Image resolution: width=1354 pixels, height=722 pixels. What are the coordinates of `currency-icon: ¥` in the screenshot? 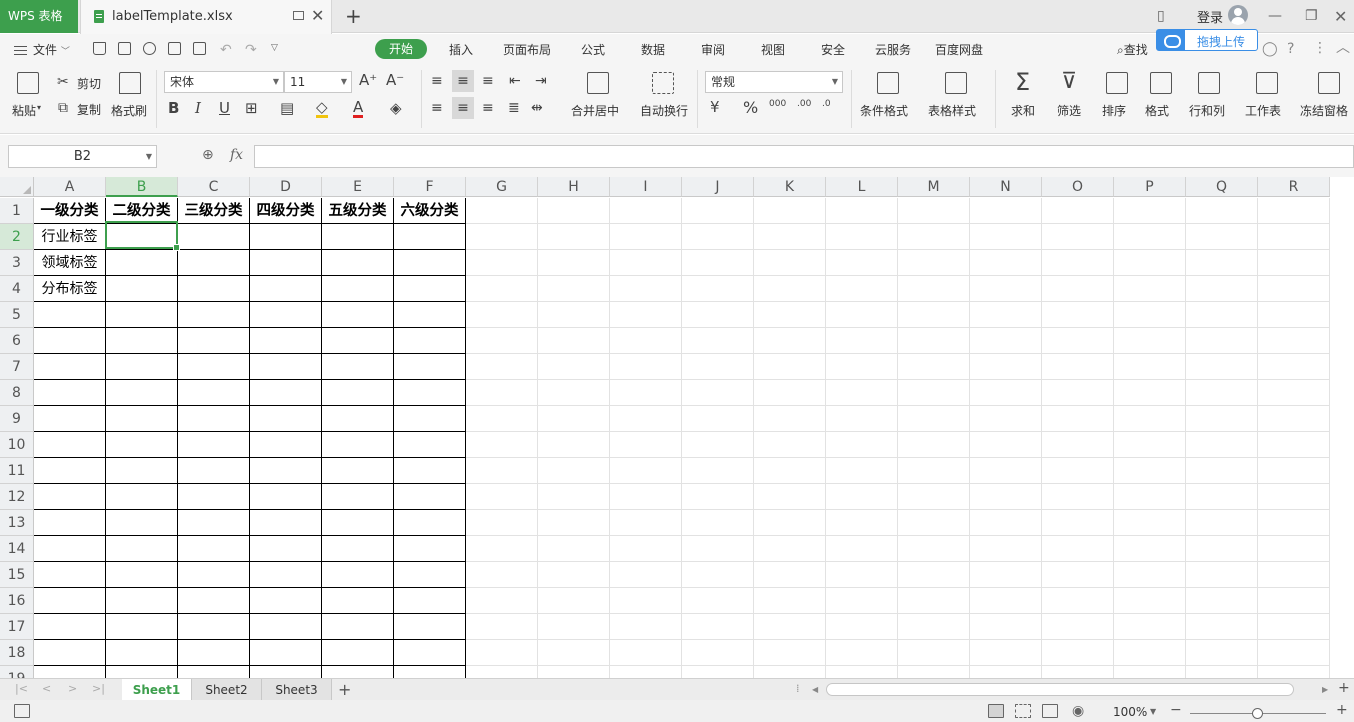 It's located at (715, 107).